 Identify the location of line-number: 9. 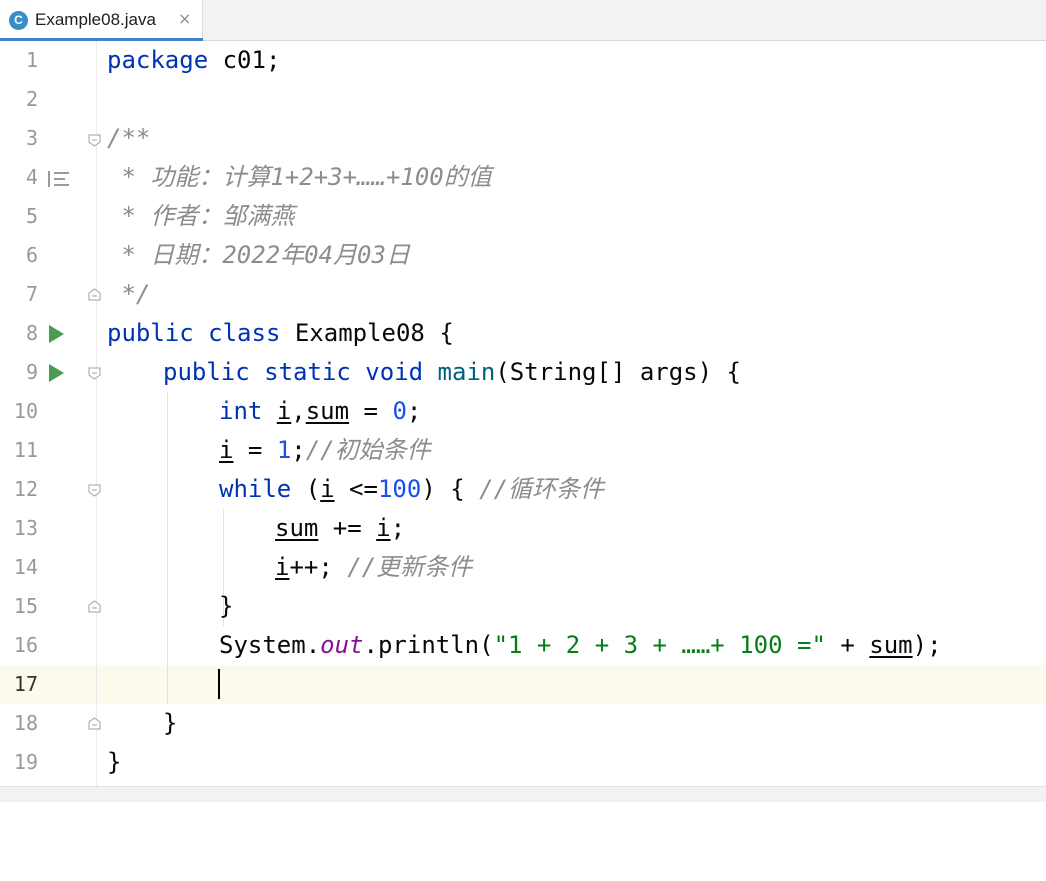
(31, 372).